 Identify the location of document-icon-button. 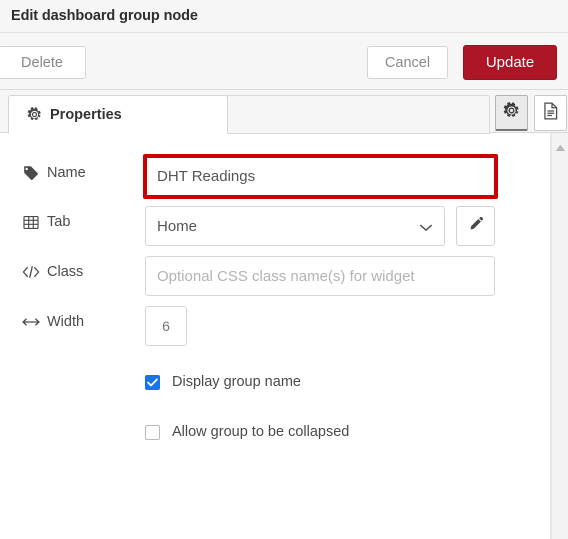
(550, 113).